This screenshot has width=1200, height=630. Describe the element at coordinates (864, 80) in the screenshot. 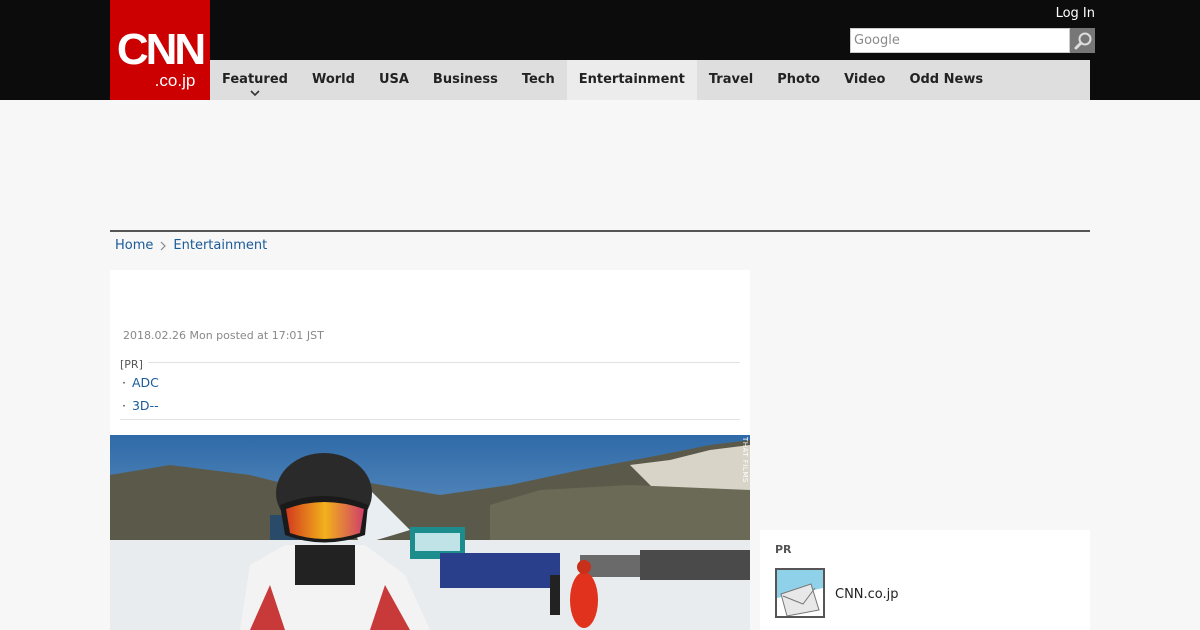

I see `nav-video: Video` at that location.